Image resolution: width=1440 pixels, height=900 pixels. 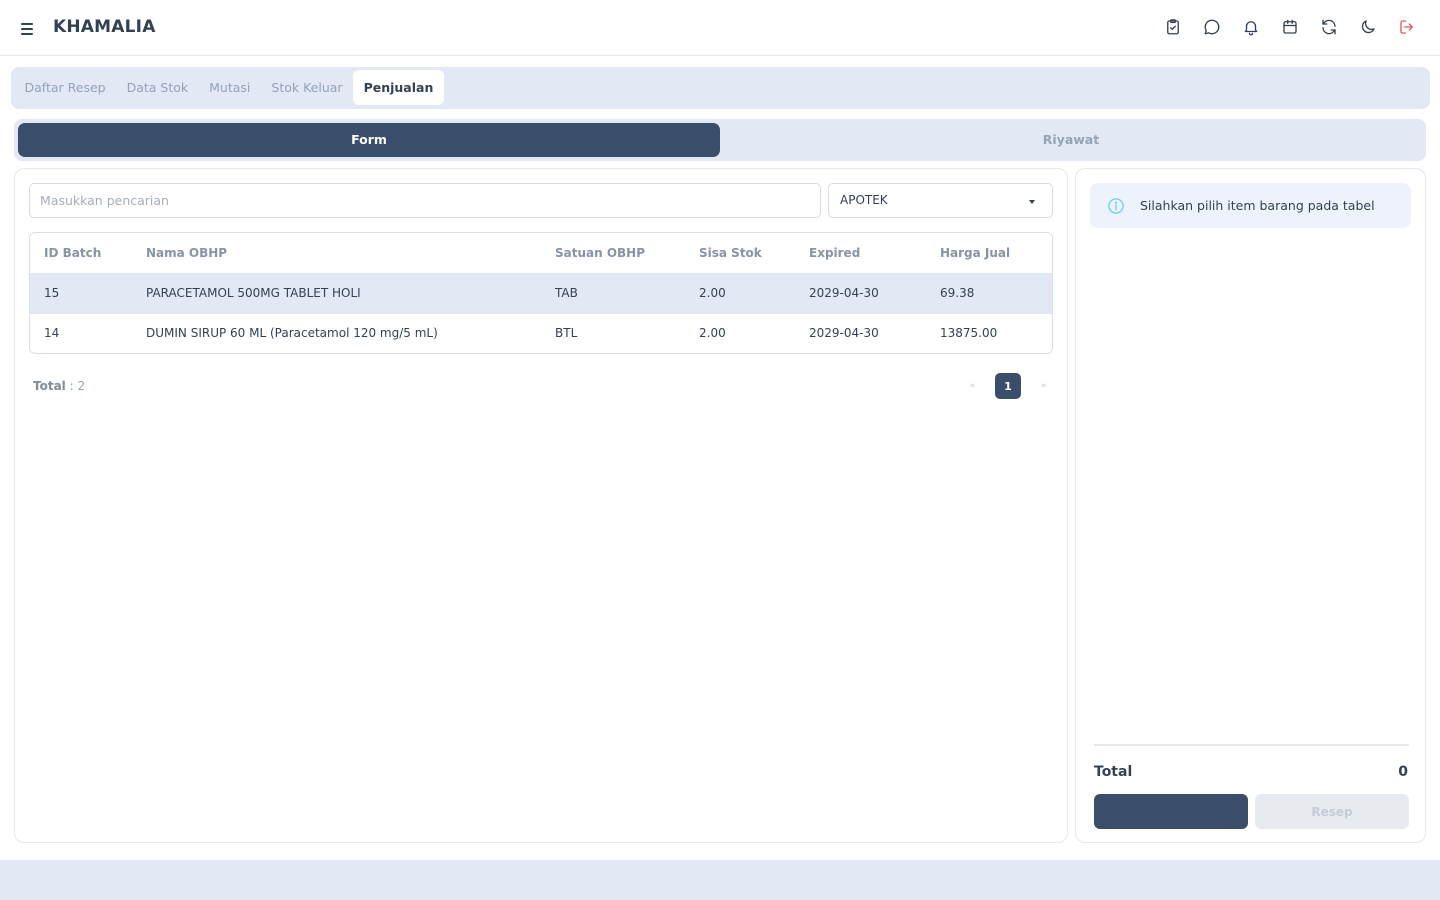 I want to click on column-header-nama-obhp: Nama OBHP, so click(x=336, y=253).